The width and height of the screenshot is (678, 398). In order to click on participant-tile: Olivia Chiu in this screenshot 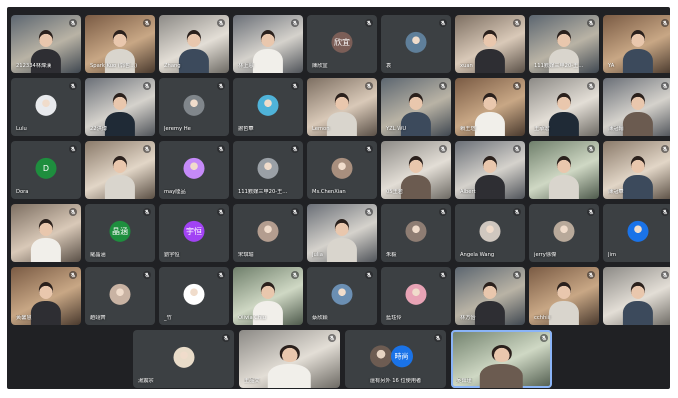, I will do `click(268, 296)`.